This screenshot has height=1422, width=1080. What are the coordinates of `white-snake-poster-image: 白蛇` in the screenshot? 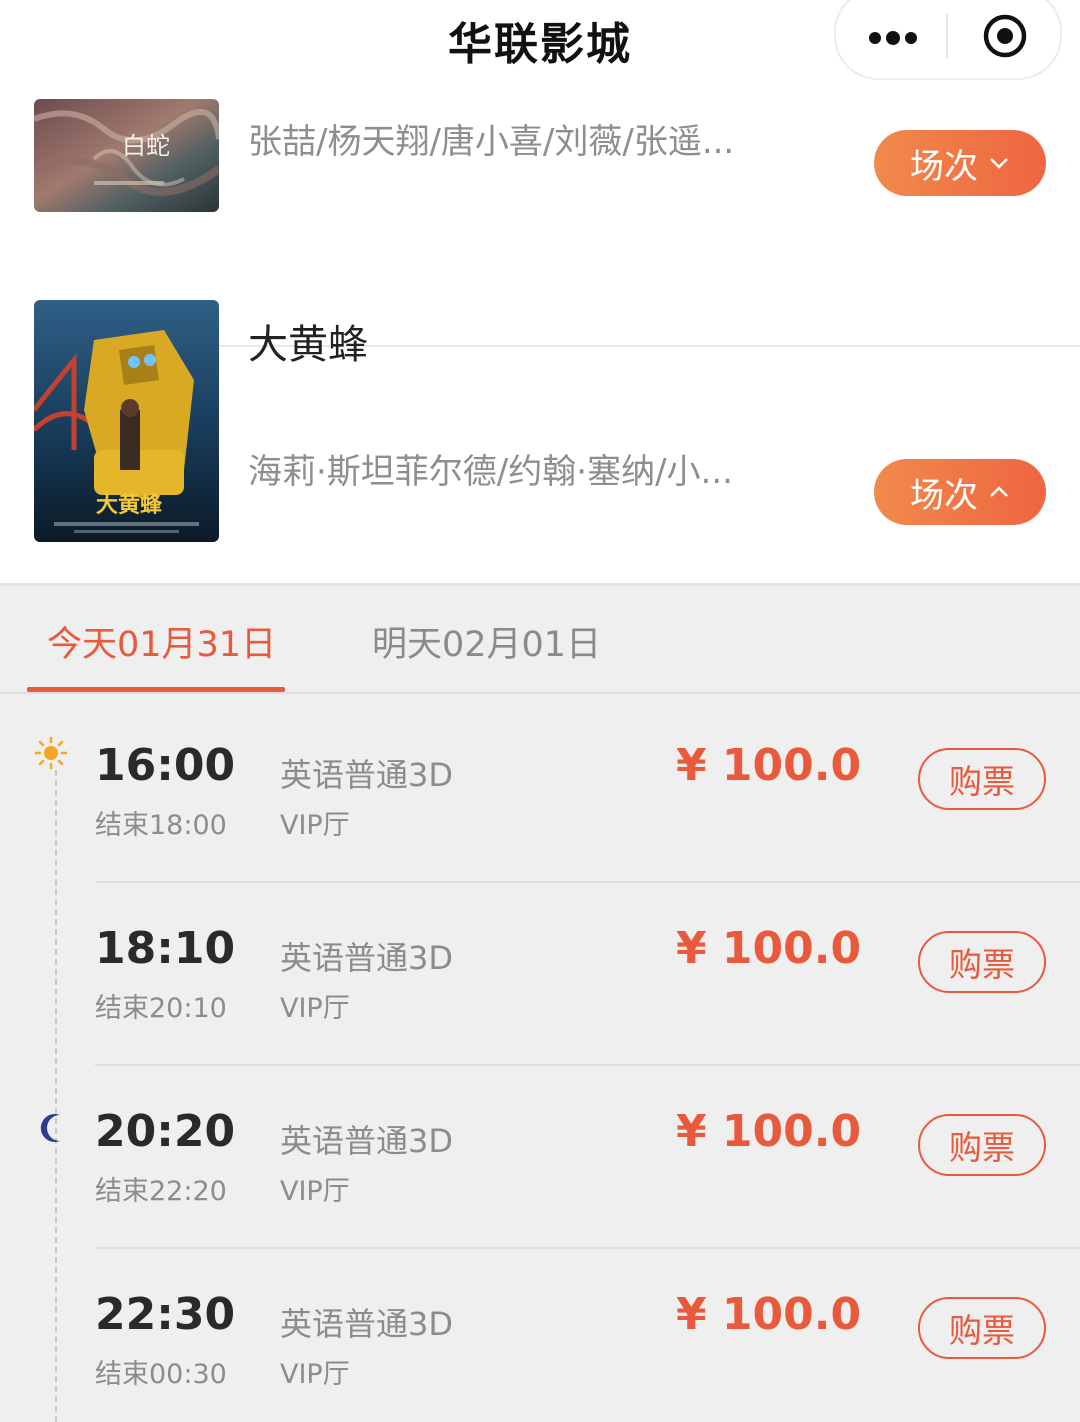 It's located at (126, 155).